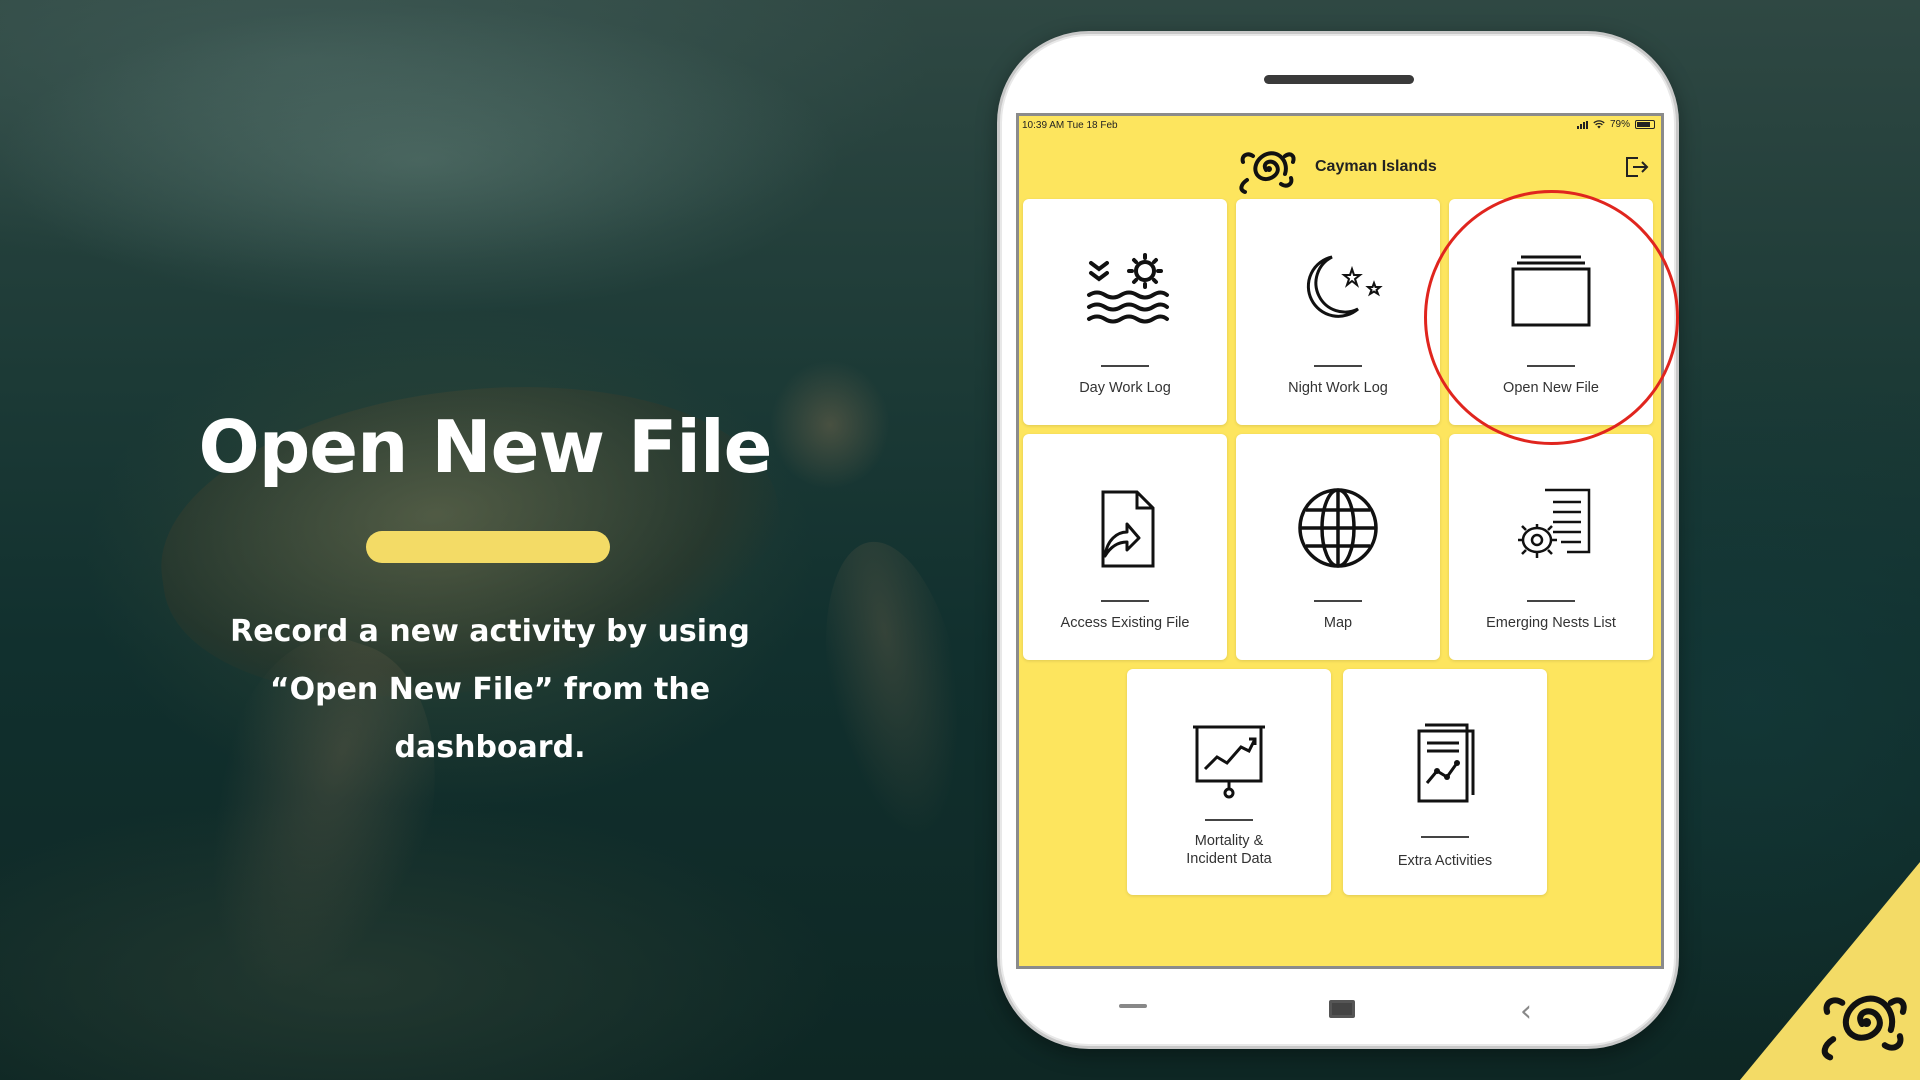  I want to click on tile-night-work-log: Night Work Log, so click(1338, 312).